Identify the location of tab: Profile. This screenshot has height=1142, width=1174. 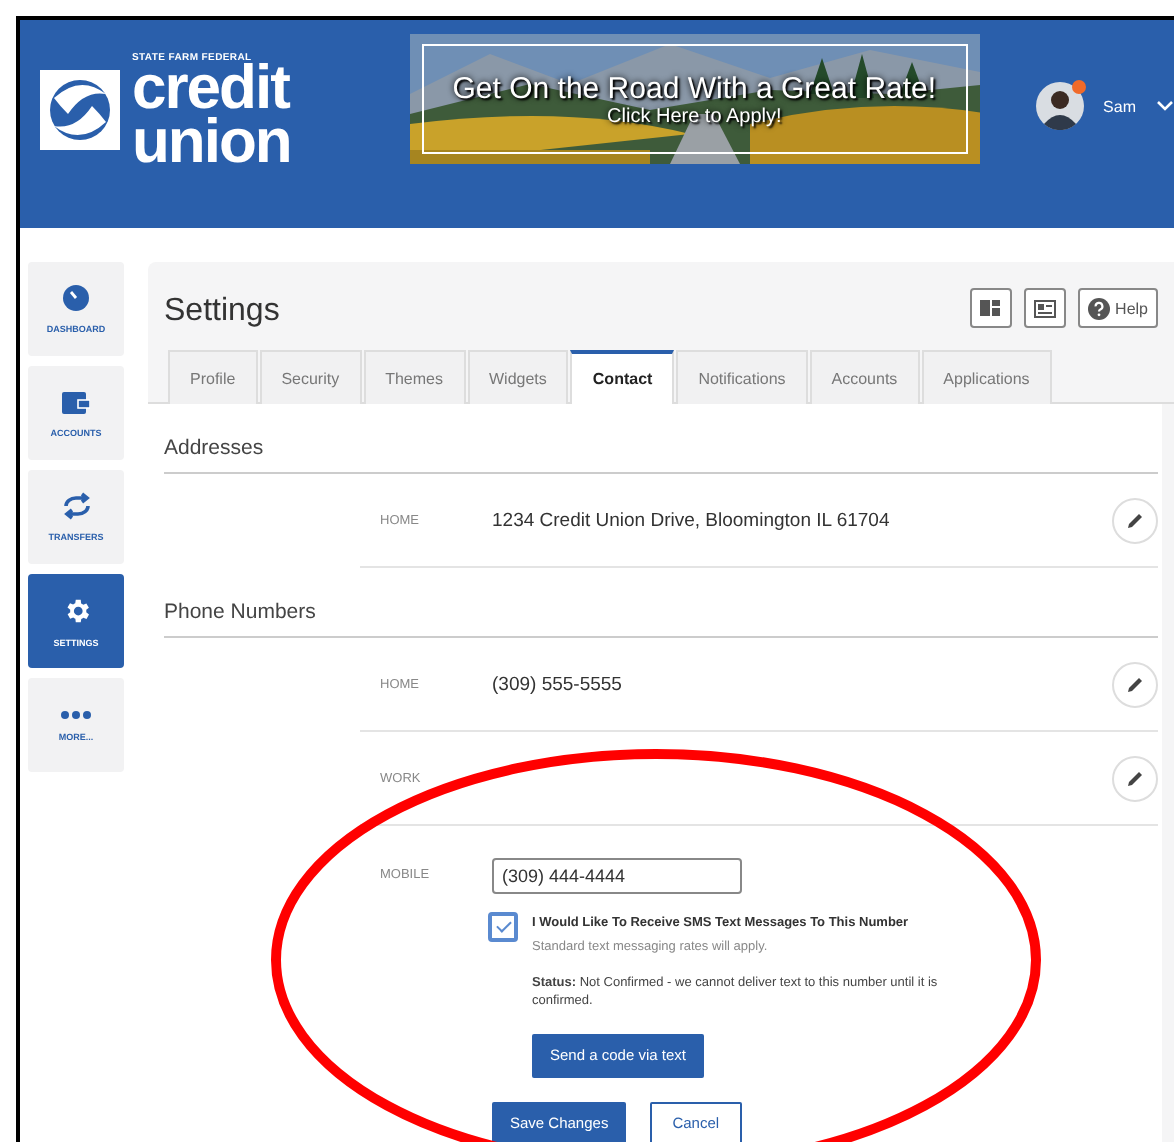
(213, 377).